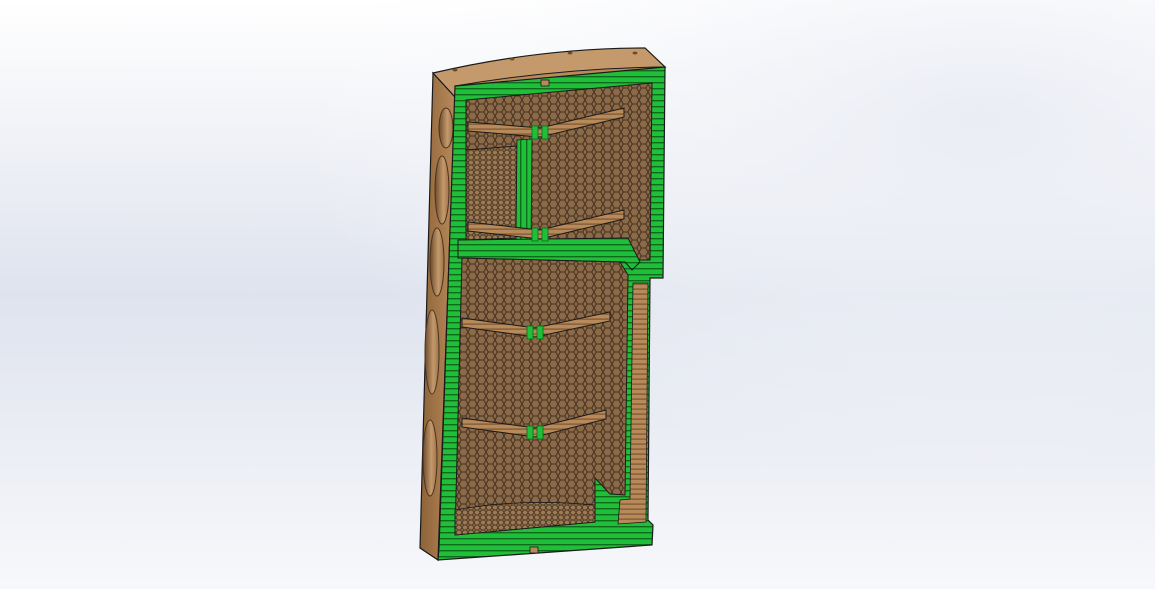 The width and height of the screenshot is (1155, 589). I want to click on upper-divider-wall, so click(524, 189).